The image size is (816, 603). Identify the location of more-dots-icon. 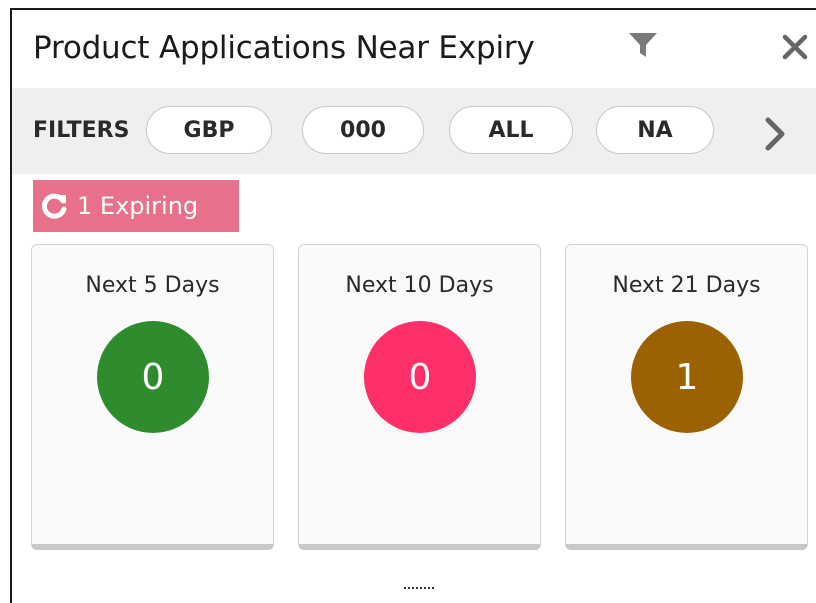
(419, 583).